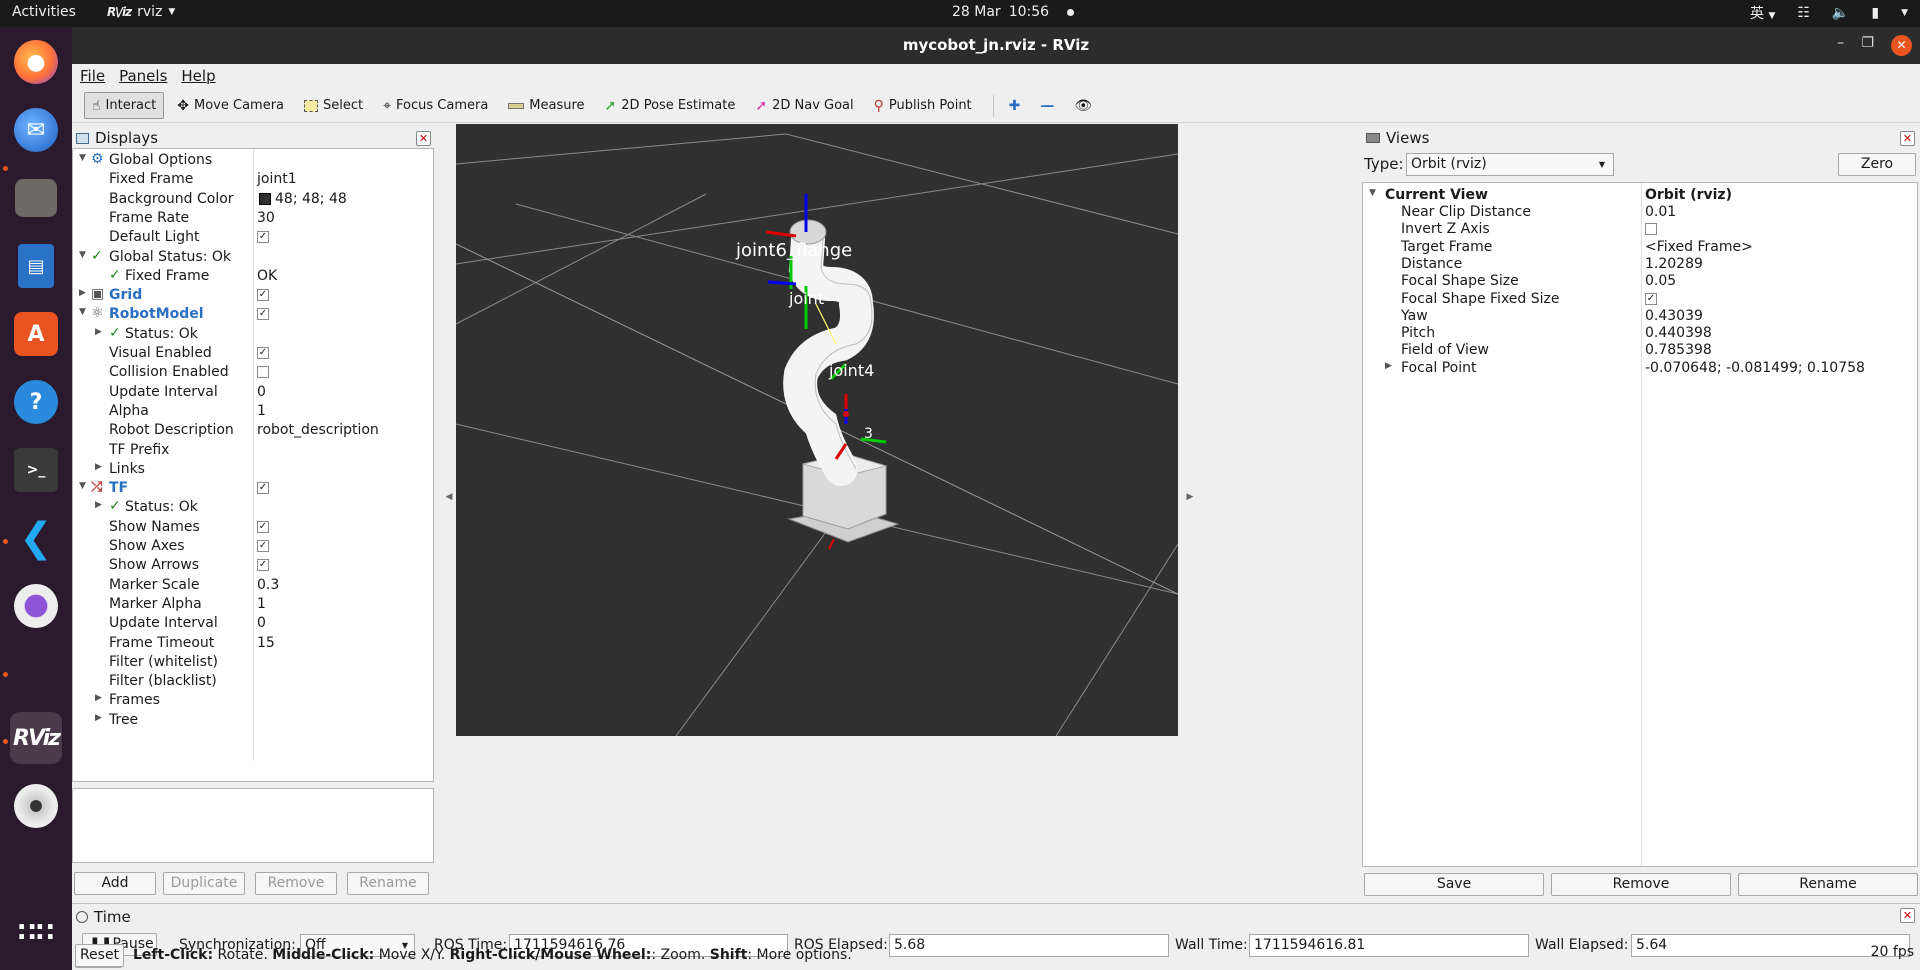 This screenshot has width=1920, height=970. I want to click on app-center-icon: A, so click(36, 334).